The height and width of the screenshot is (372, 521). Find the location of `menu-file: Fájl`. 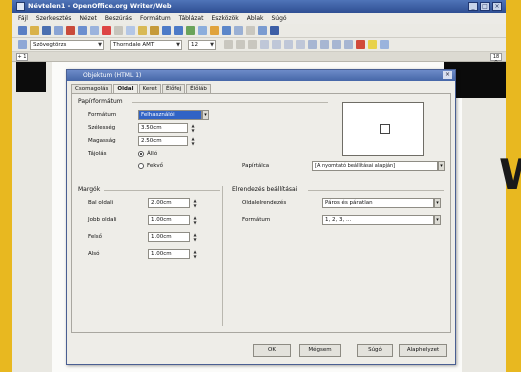

menu-file: Fájl is located at coordinates (23, 18).